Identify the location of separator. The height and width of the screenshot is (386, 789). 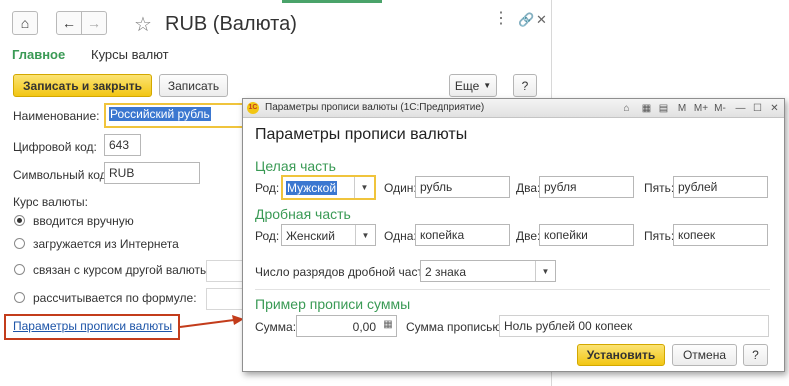
(512, 289).